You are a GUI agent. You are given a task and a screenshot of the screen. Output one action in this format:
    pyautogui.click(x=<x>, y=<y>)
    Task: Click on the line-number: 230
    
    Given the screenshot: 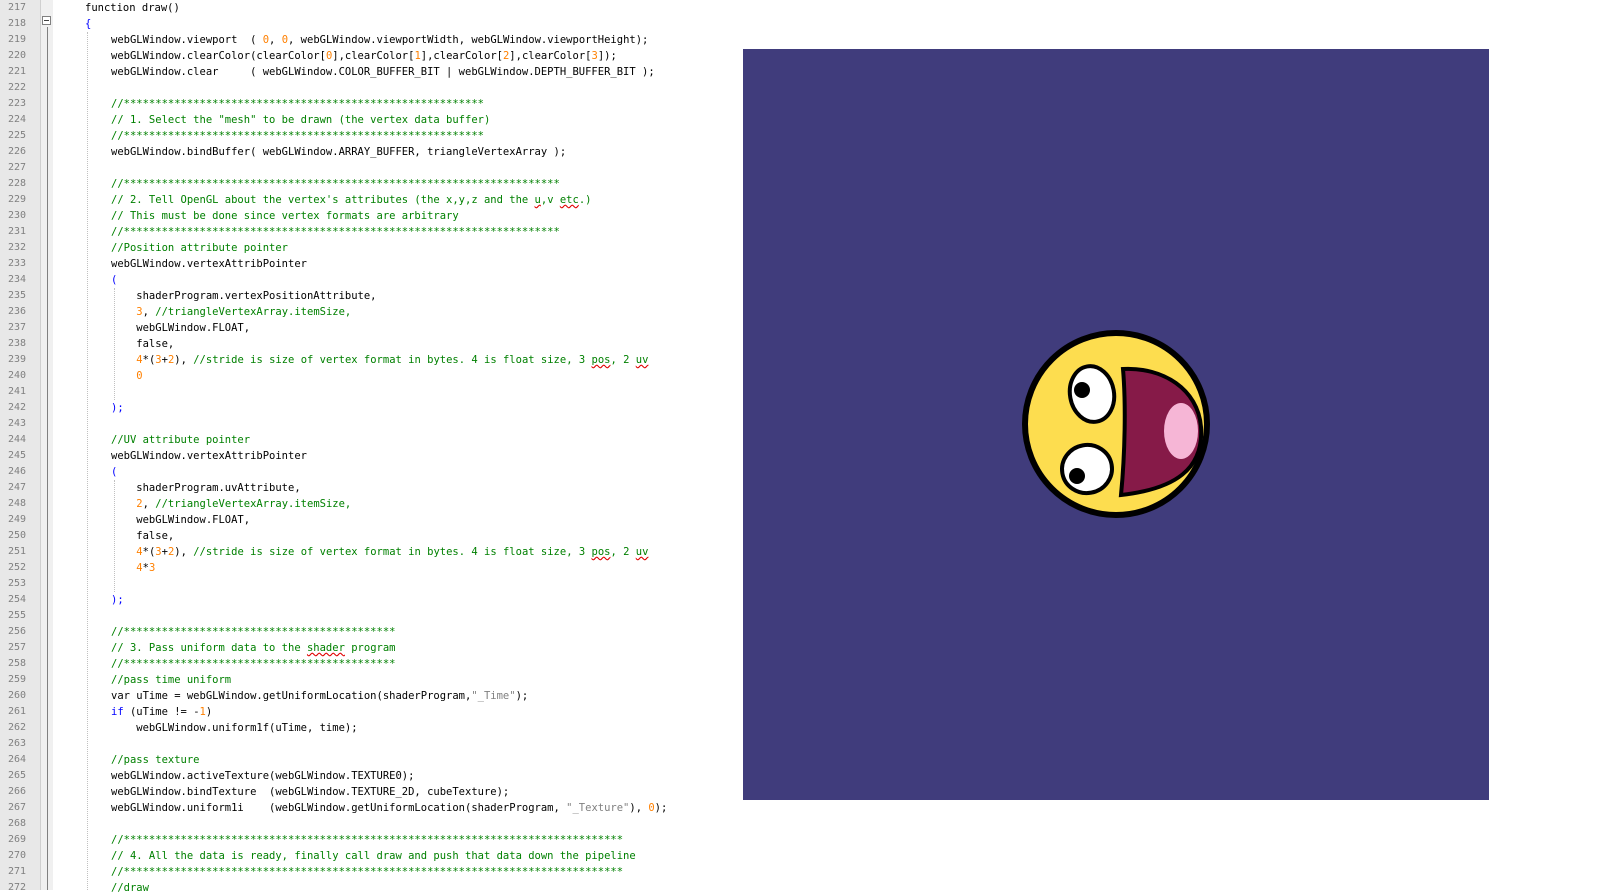 What is the action you would take?
    pyautogui.click(x=16, y=215)
    